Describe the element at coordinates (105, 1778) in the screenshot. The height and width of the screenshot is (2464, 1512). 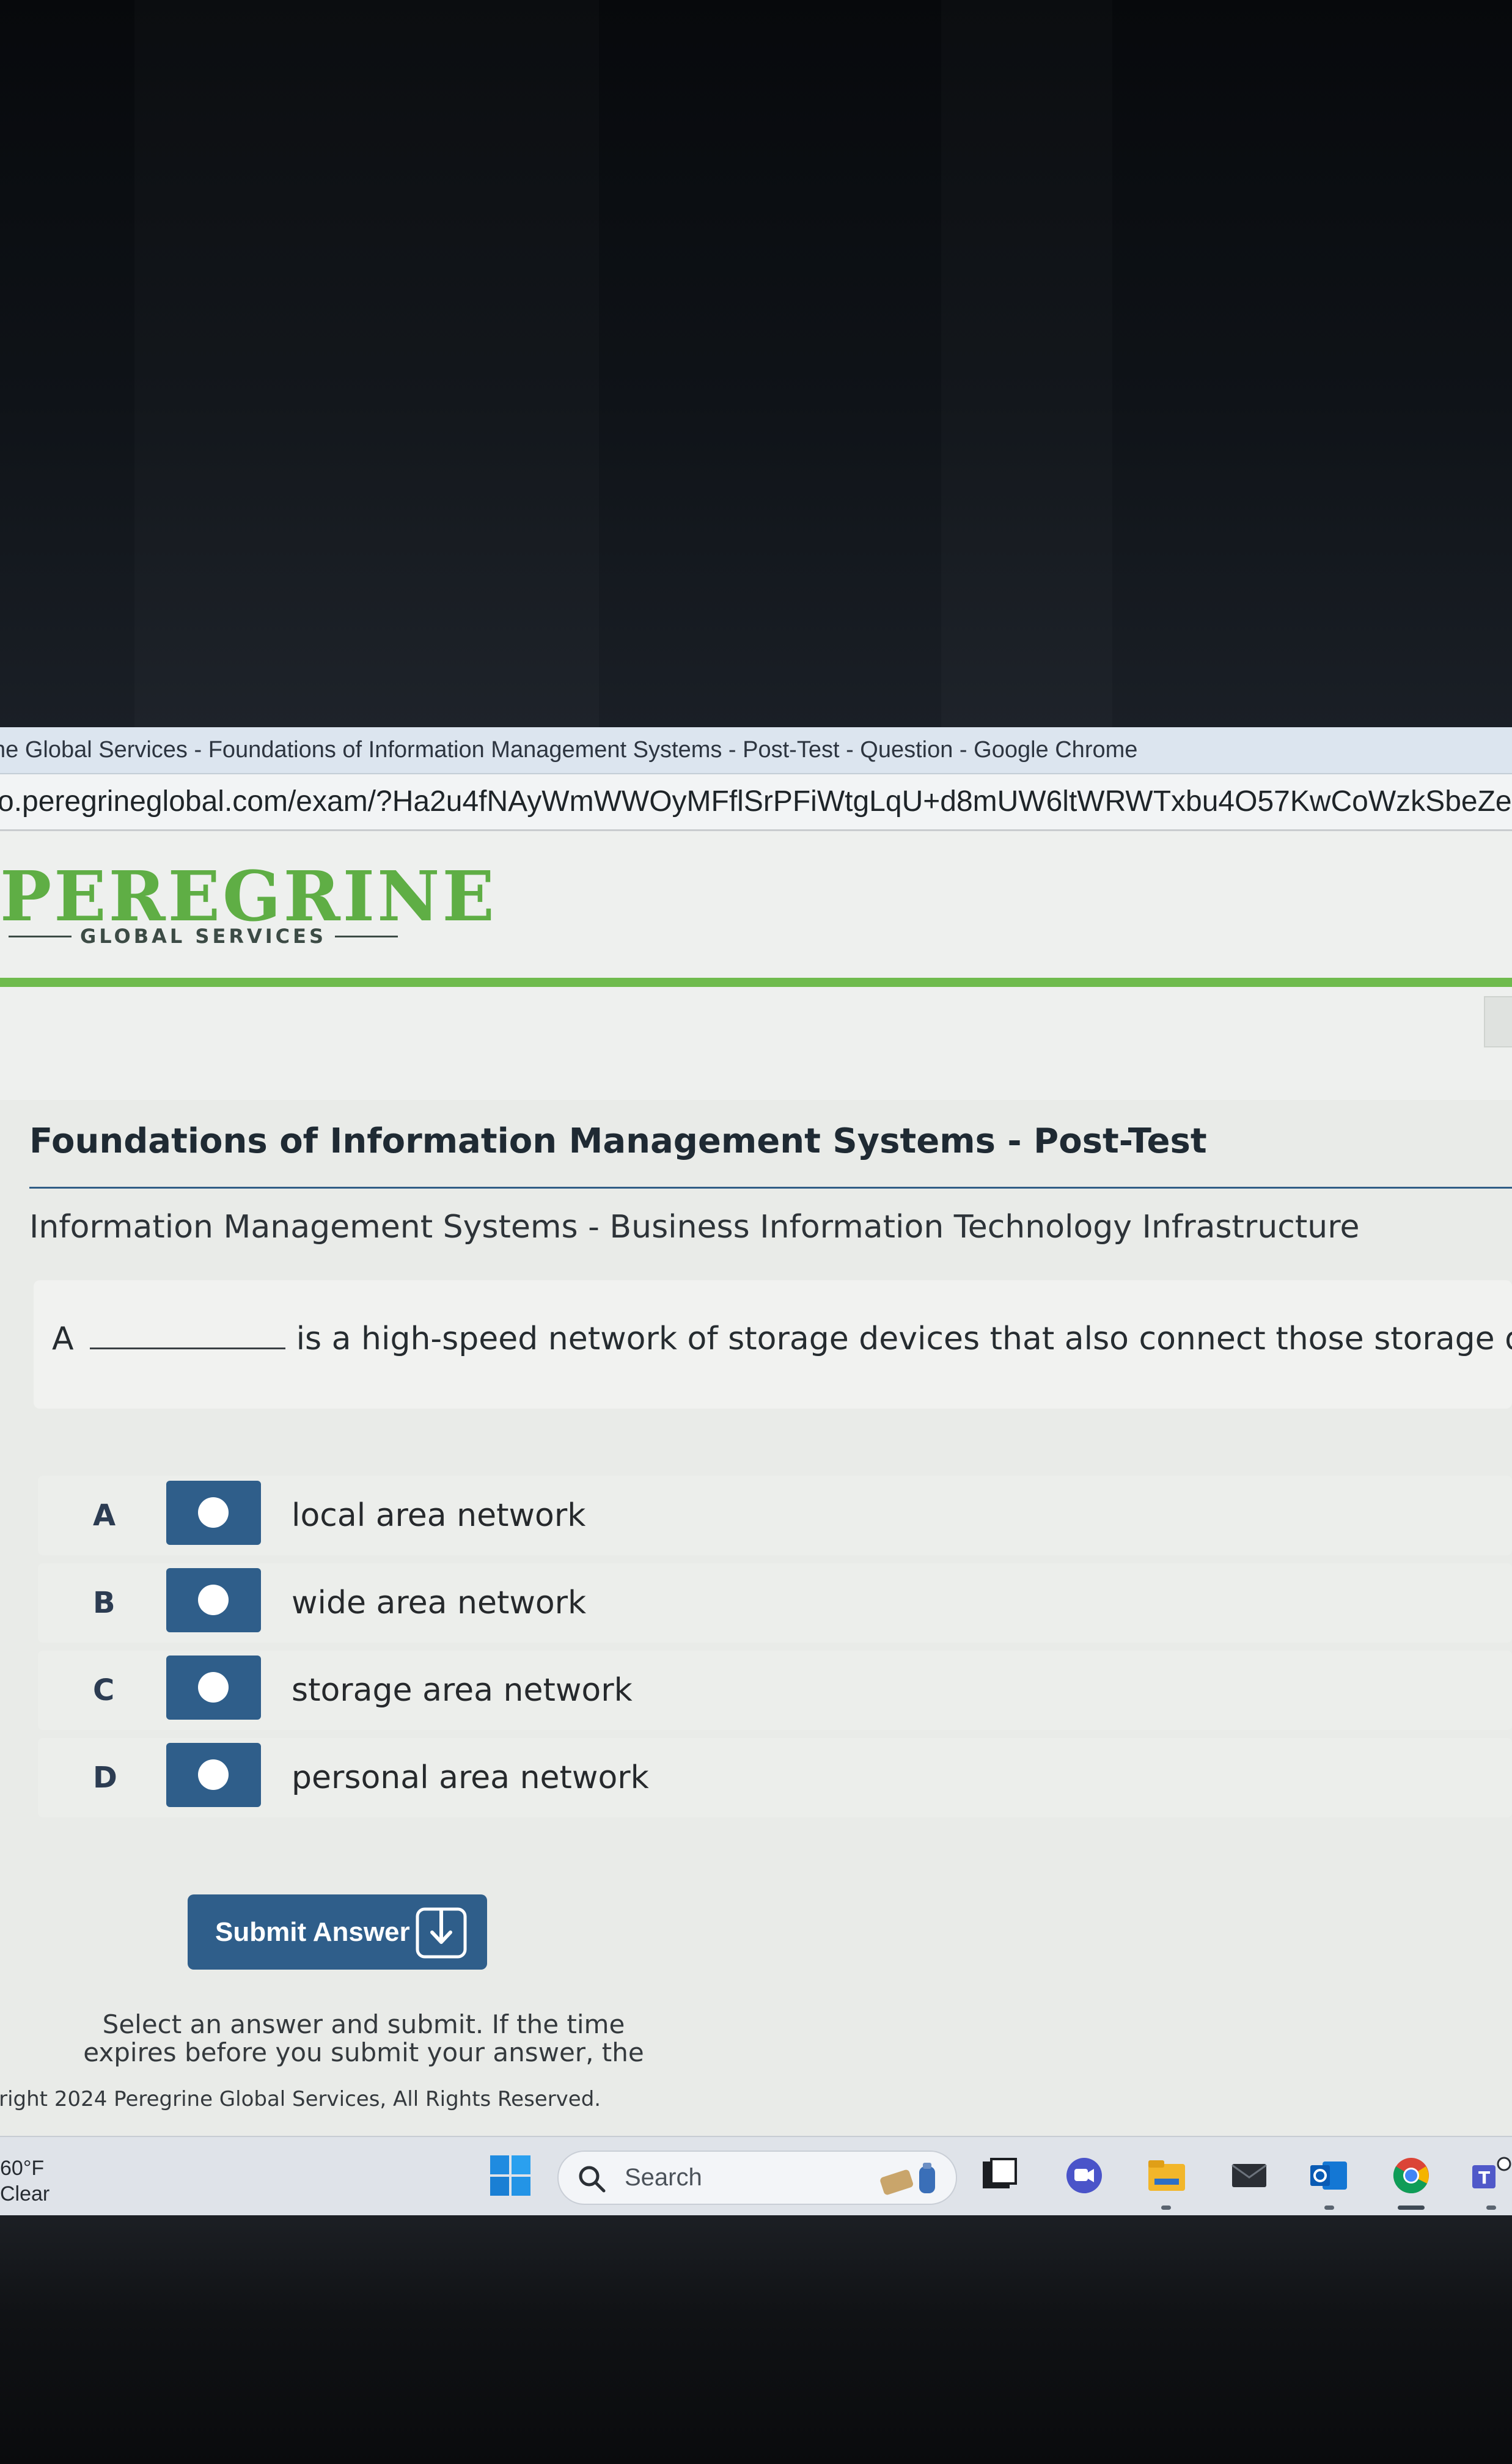
I see `choice-letter: D` at that location.